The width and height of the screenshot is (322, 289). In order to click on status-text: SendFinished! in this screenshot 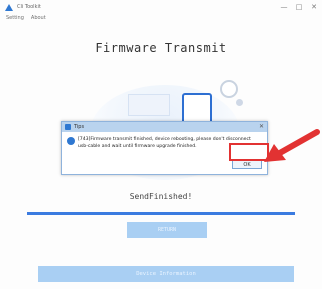, I will do `click(161, 196)`.